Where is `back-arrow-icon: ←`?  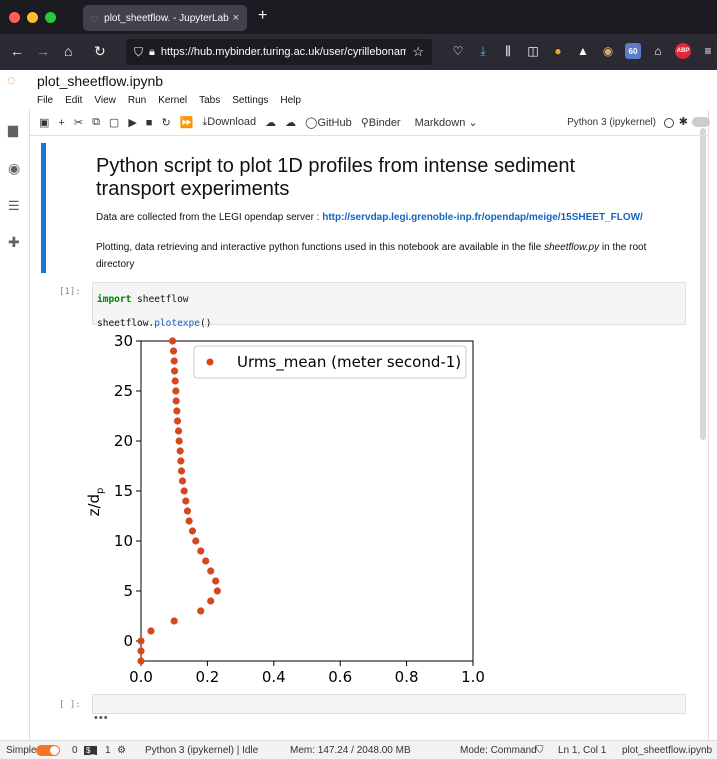 back-arrow-icon: ← is located at coordinates (17, 51).